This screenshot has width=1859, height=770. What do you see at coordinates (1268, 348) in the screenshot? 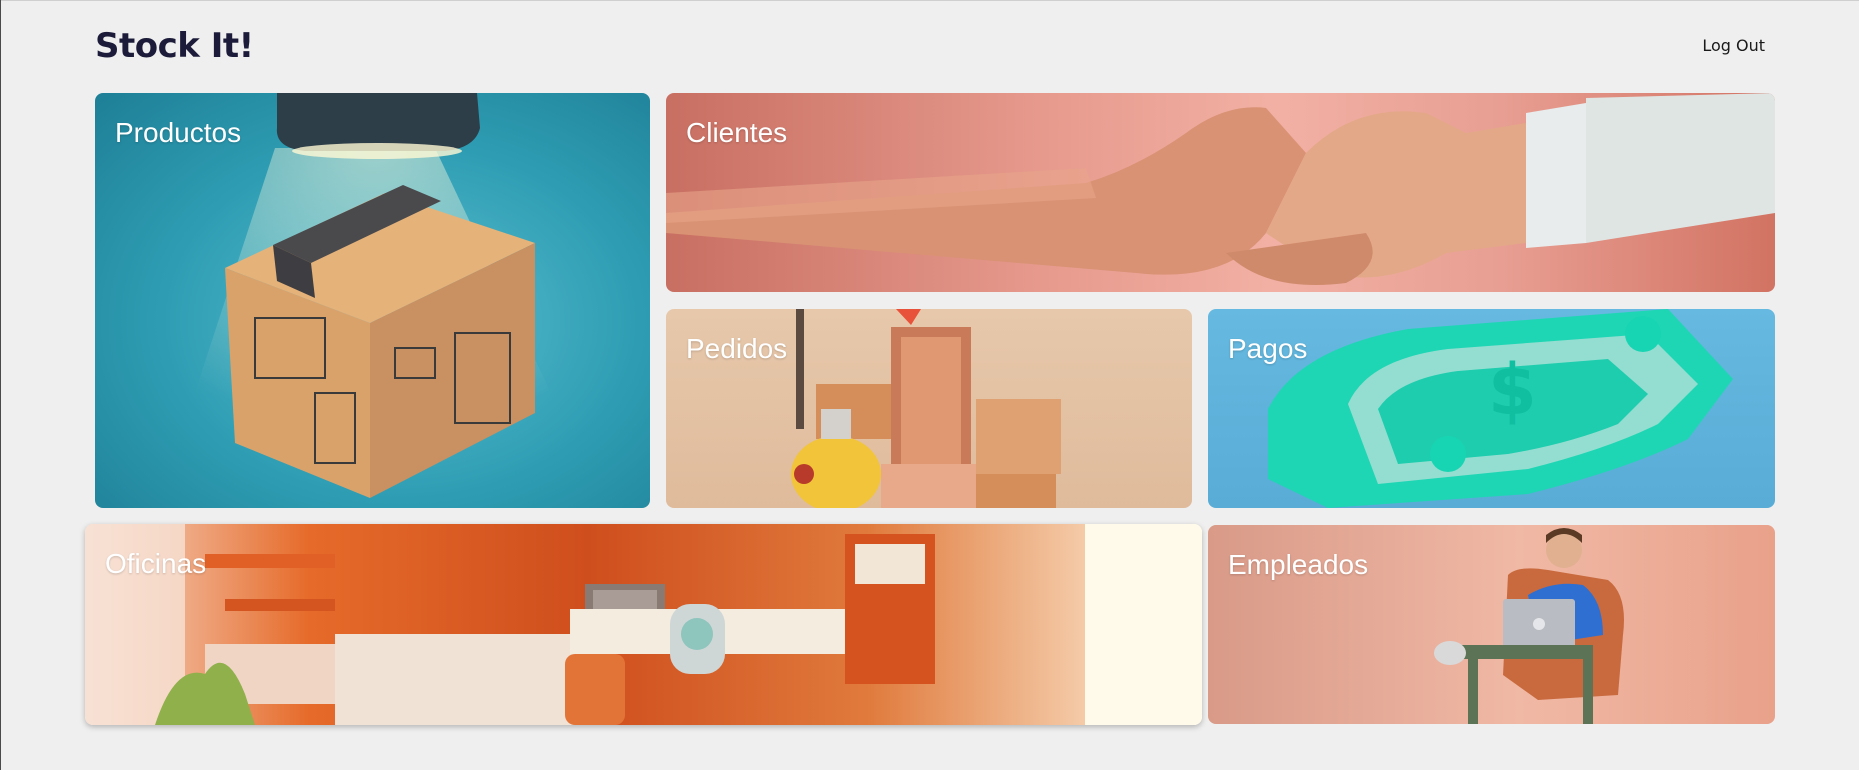
I see `card-label: Pagos` at bounding box center [1268, 348].